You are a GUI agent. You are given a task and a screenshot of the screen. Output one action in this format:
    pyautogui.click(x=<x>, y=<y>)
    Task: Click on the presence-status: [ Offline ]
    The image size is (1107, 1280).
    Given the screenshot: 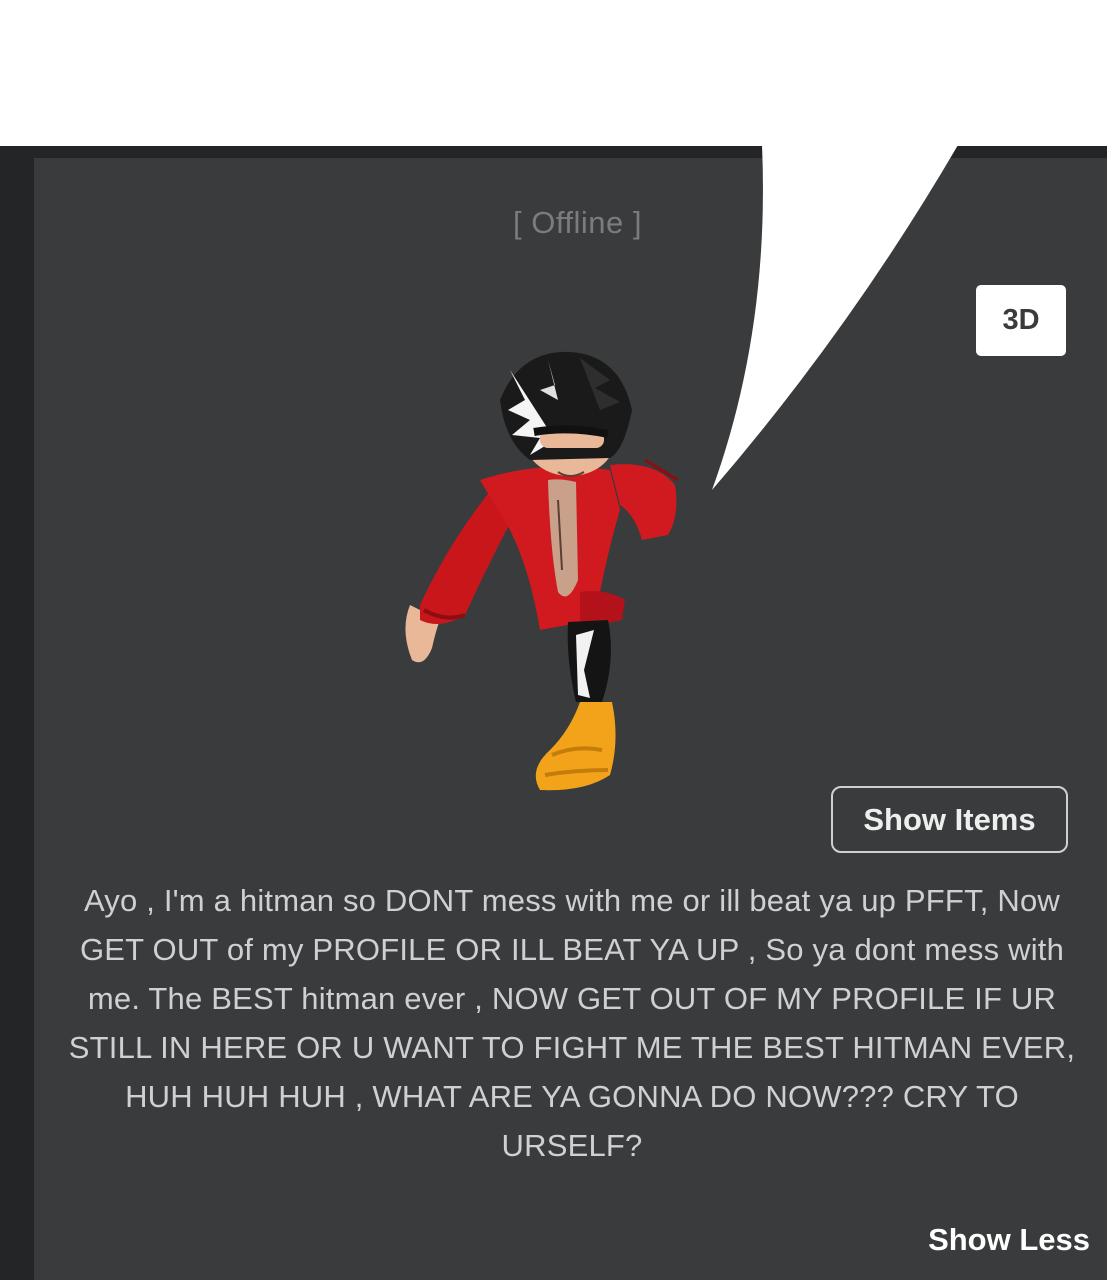 What is the action you would take?
    pyautogui.click(x=577, y=222)
    